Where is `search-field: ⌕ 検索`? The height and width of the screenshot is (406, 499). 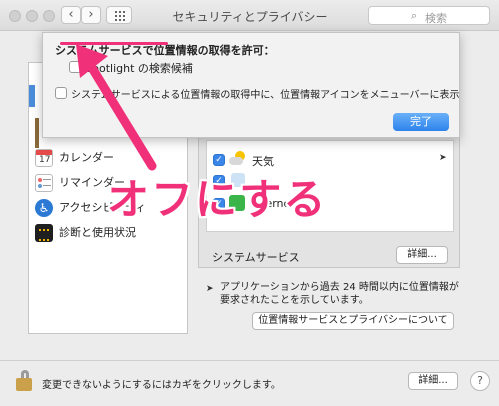
search-field: ⌕ 検索 is located at coordinates (429, 15).